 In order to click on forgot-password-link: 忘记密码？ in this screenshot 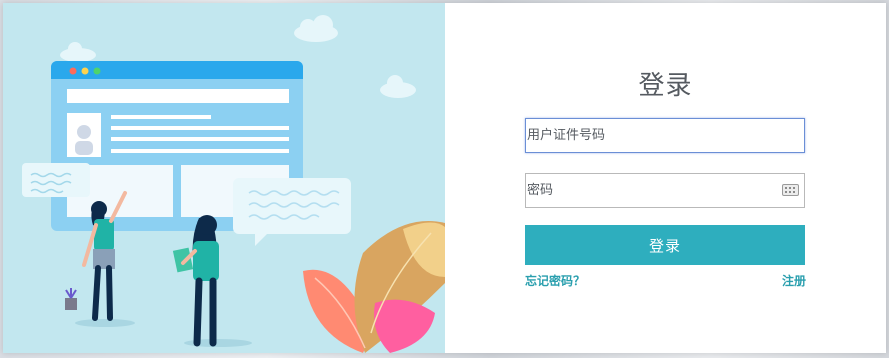, I will do `click(555, 280)`.